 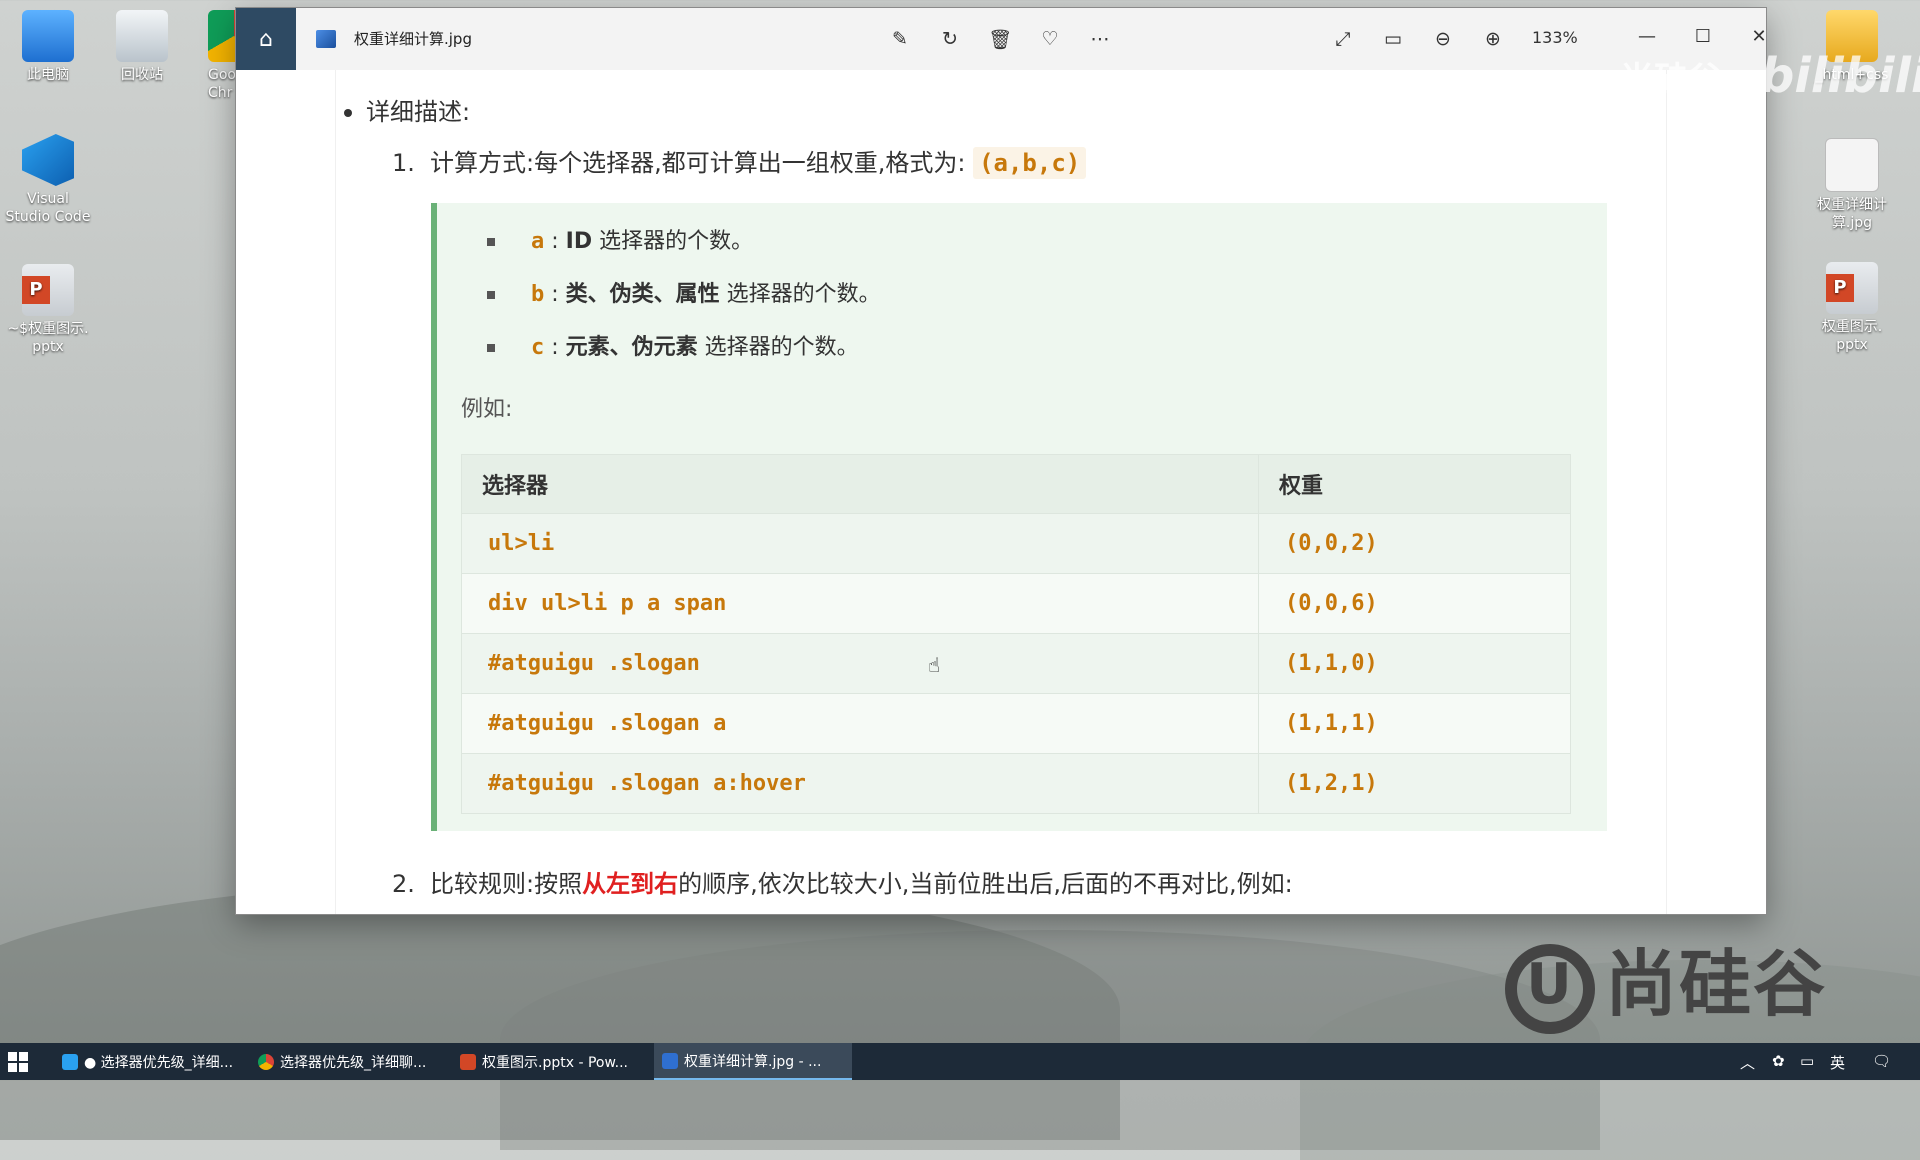 I want to click on heading-text: 详细描述:, so click(x=418, y=112).